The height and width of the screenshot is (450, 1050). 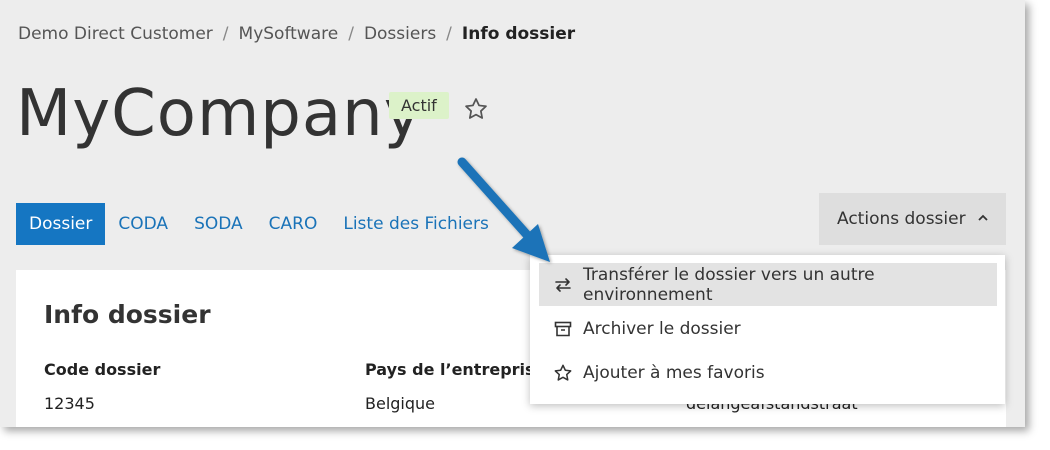 What do you see at coordinates (61, 224) in the screenshot?
I see `tab-dossier: Dossier` at bounding box center [61, 224].